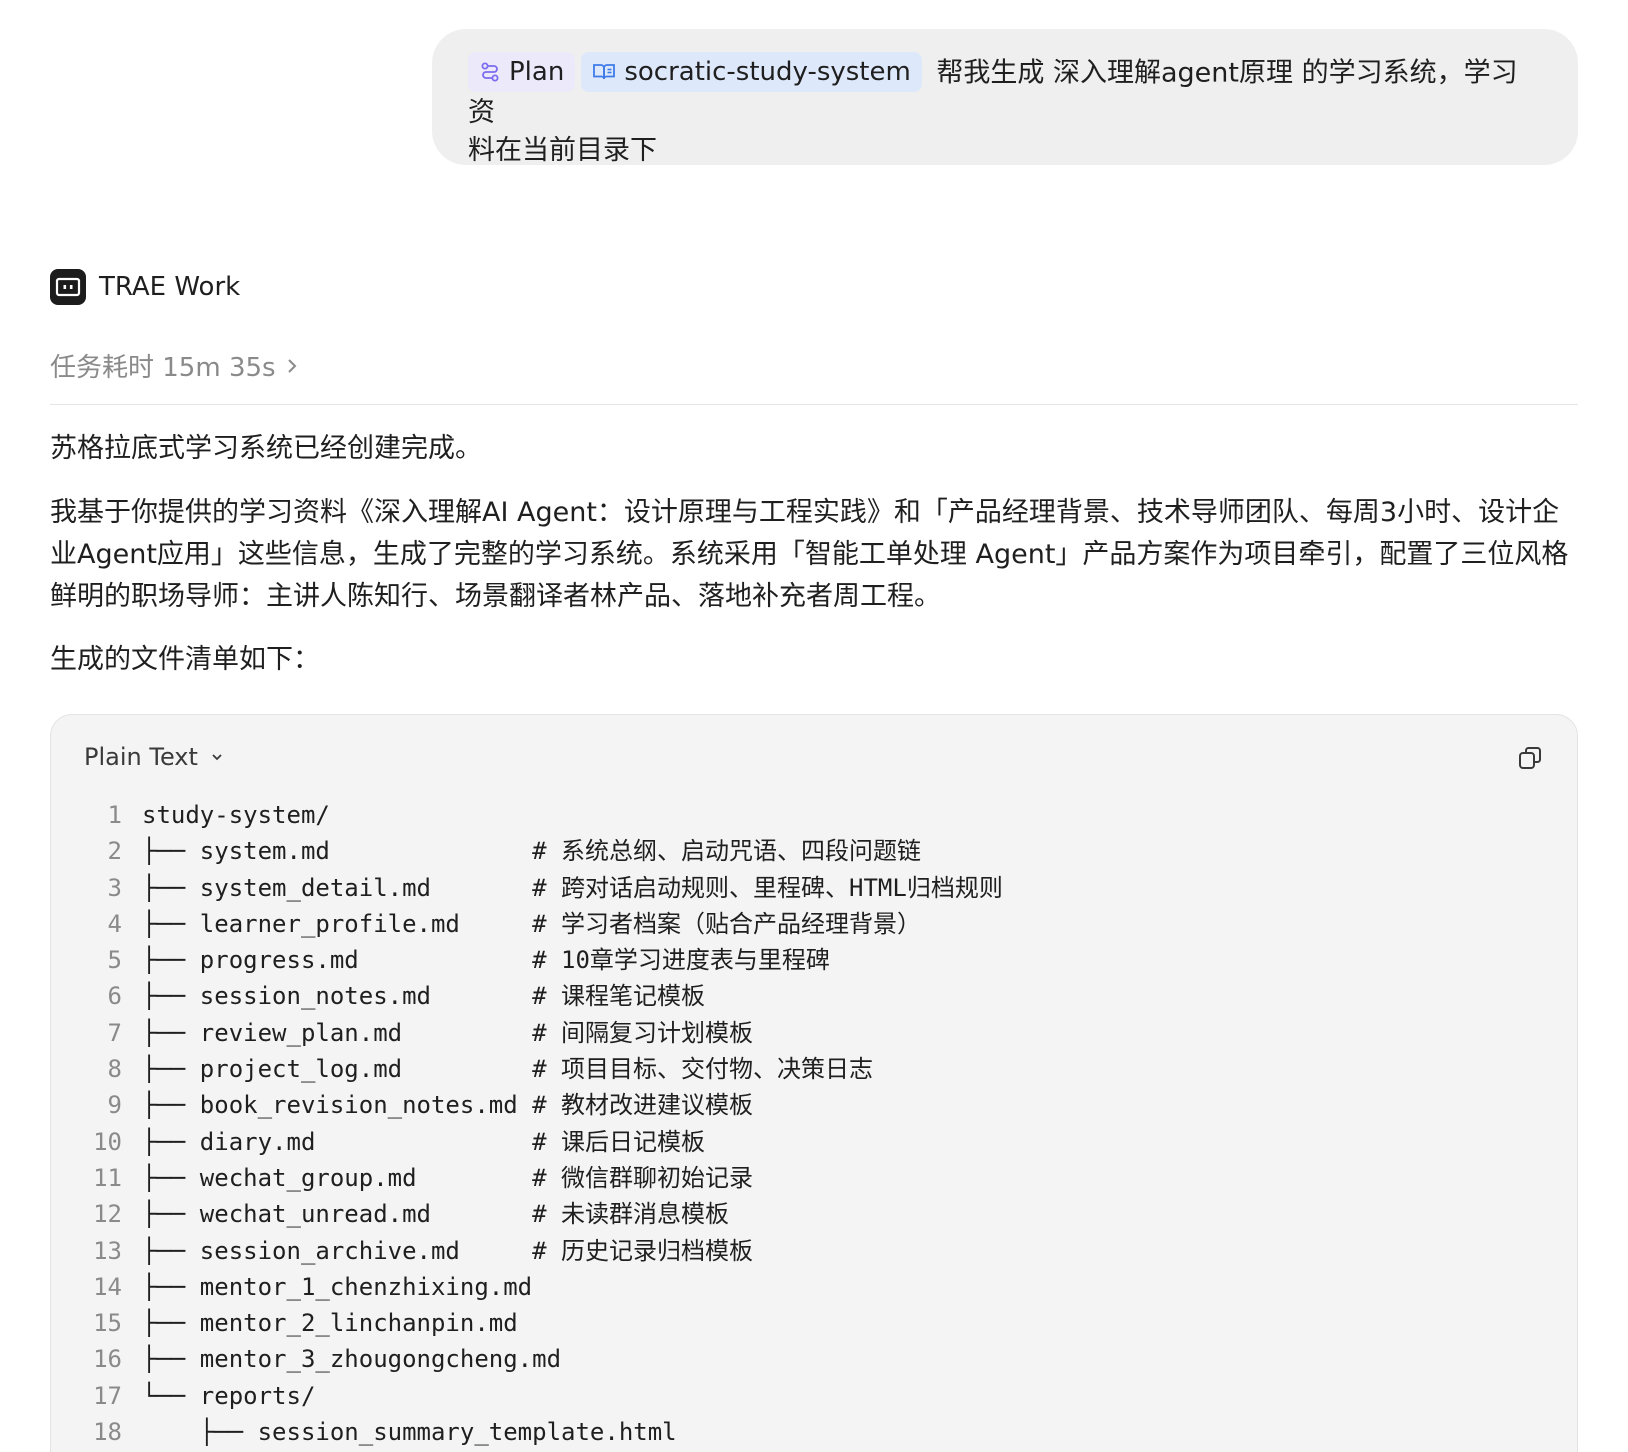  Describe the element at coordinates (767, 72) in the screenshot. I see `skill-chip-label: socratic-study-system` at that location.